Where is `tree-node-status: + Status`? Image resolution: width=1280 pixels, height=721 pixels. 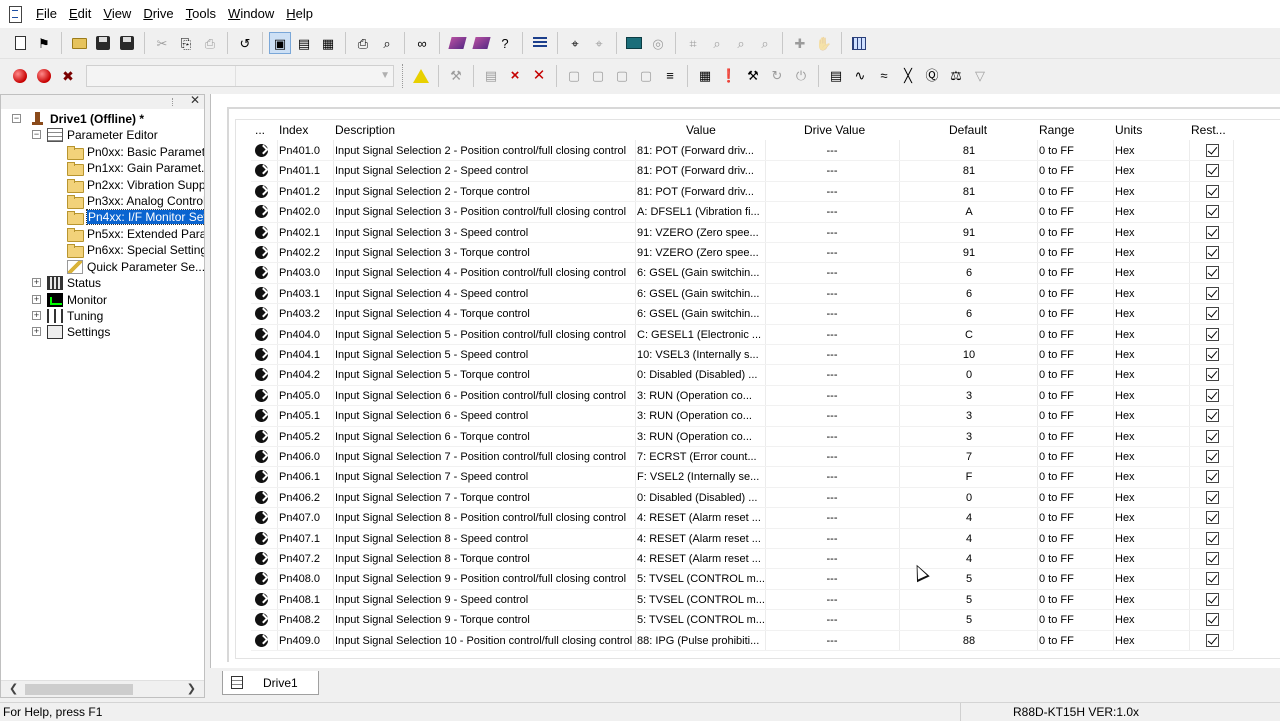 tree-node-status: + Status is located at coordinates (66, 283).